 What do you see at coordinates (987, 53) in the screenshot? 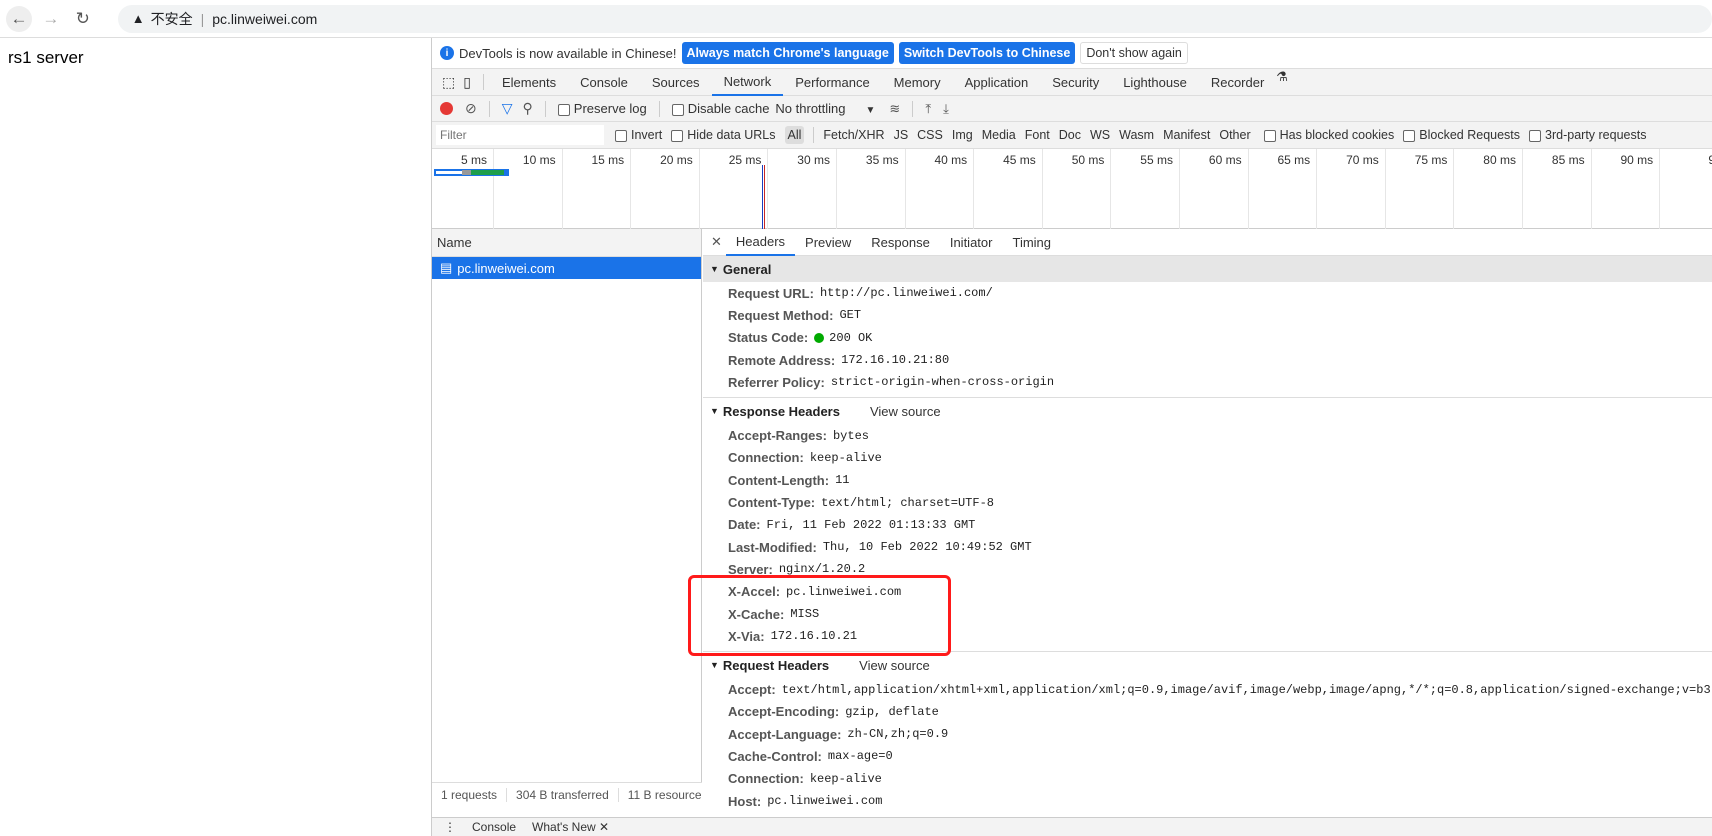
I see `switch-chinese-button: Switch DevTools to Chinese` at bounding box center [987, 53].